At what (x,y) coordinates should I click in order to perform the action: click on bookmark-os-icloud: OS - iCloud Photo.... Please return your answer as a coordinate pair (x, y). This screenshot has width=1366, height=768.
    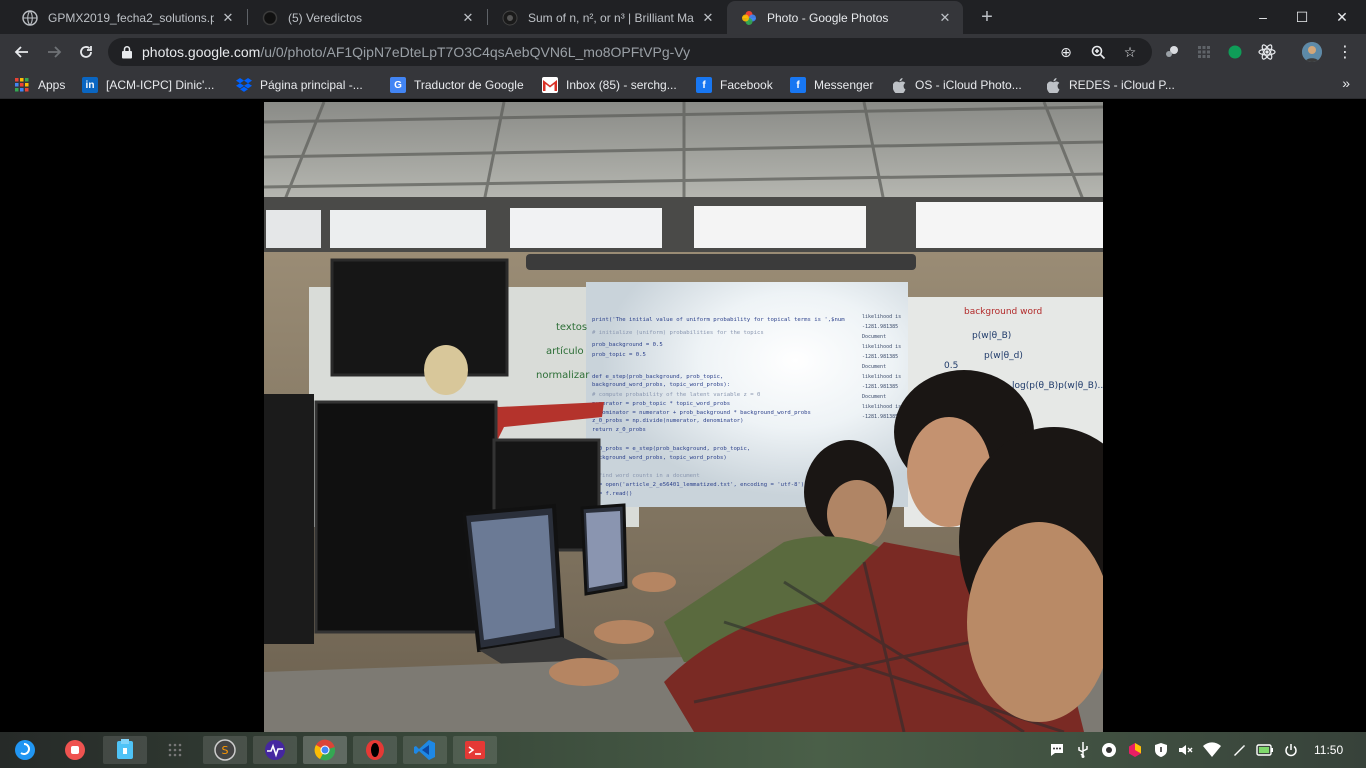
    Looking at the image, I should click on (956, 85).